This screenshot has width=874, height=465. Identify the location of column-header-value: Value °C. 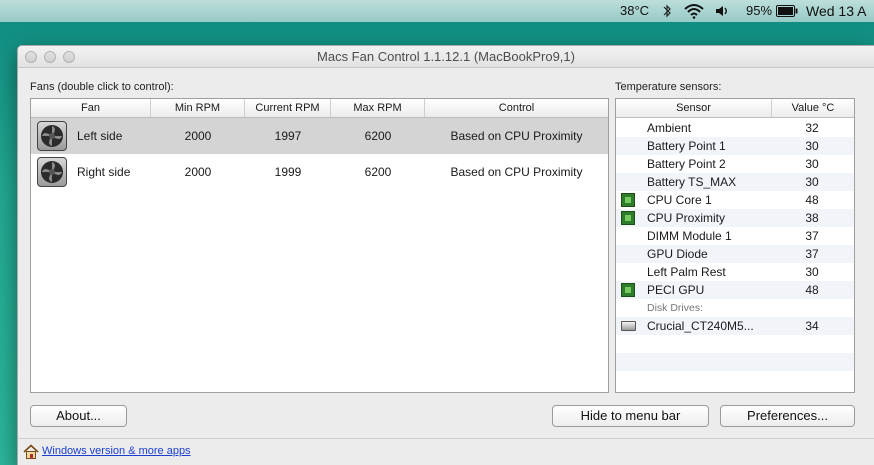
(813, 108).